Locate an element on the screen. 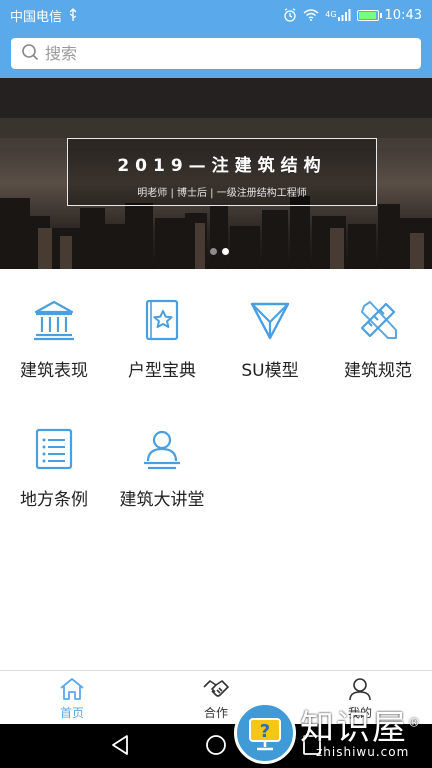 Image resolution: width=432 pixels, height=768 pixels. category-architecture-lectures: 建筑大讲堂 is located at coordinates (162, 465).